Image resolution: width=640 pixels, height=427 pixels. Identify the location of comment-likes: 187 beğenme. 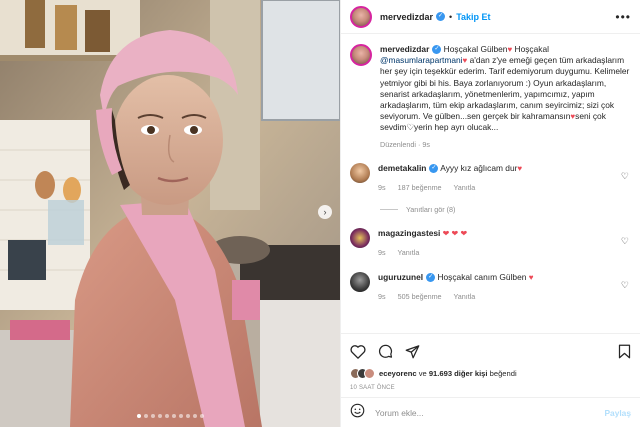
(420, 187).